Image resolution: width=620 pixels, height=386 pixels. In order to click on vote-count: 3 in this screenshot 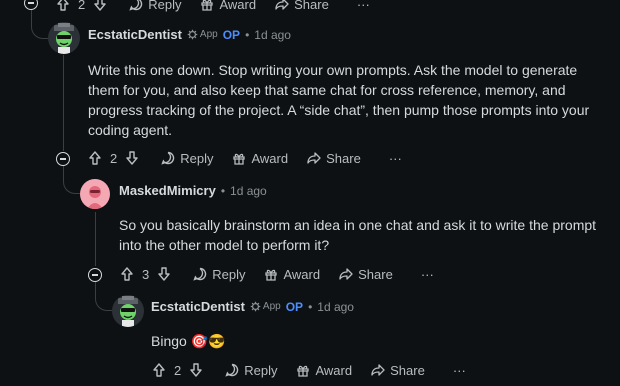, I will do `click(146, 274)`.